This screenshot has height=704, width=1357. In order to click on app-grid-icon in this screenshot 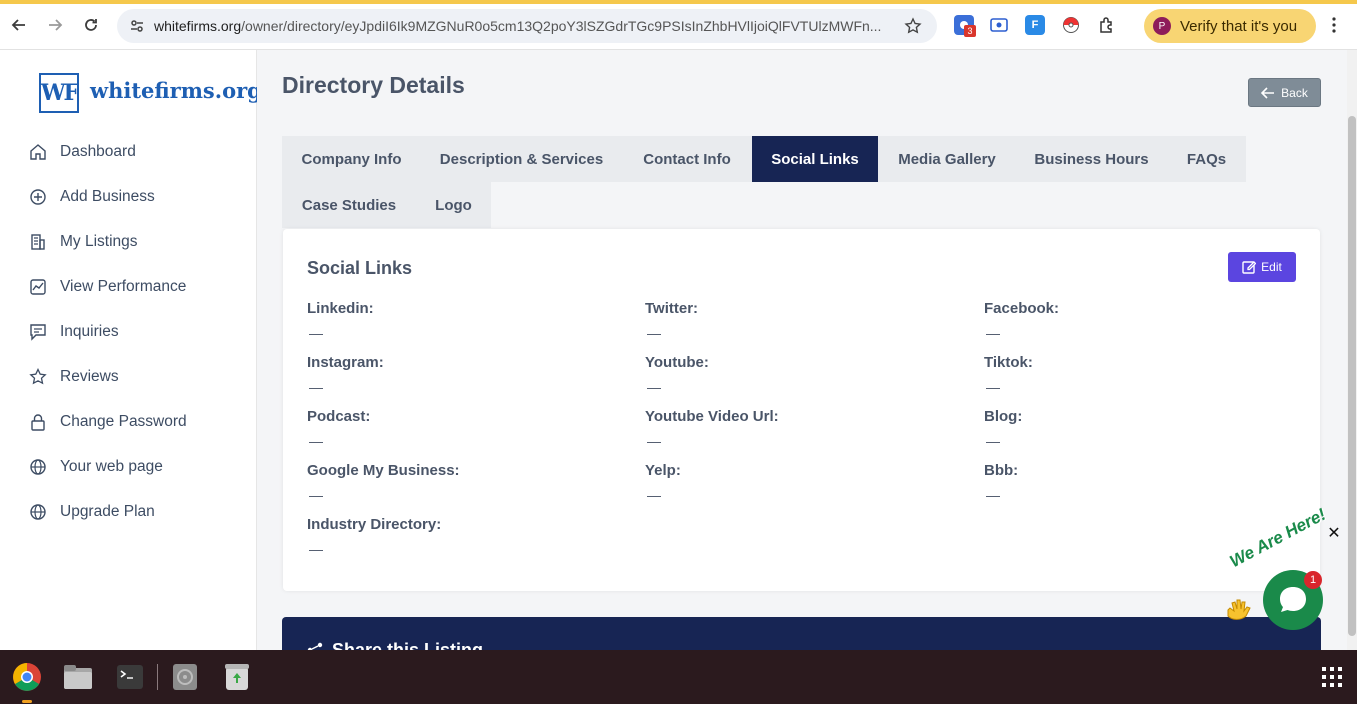, I will do `click(1332, 679)`.